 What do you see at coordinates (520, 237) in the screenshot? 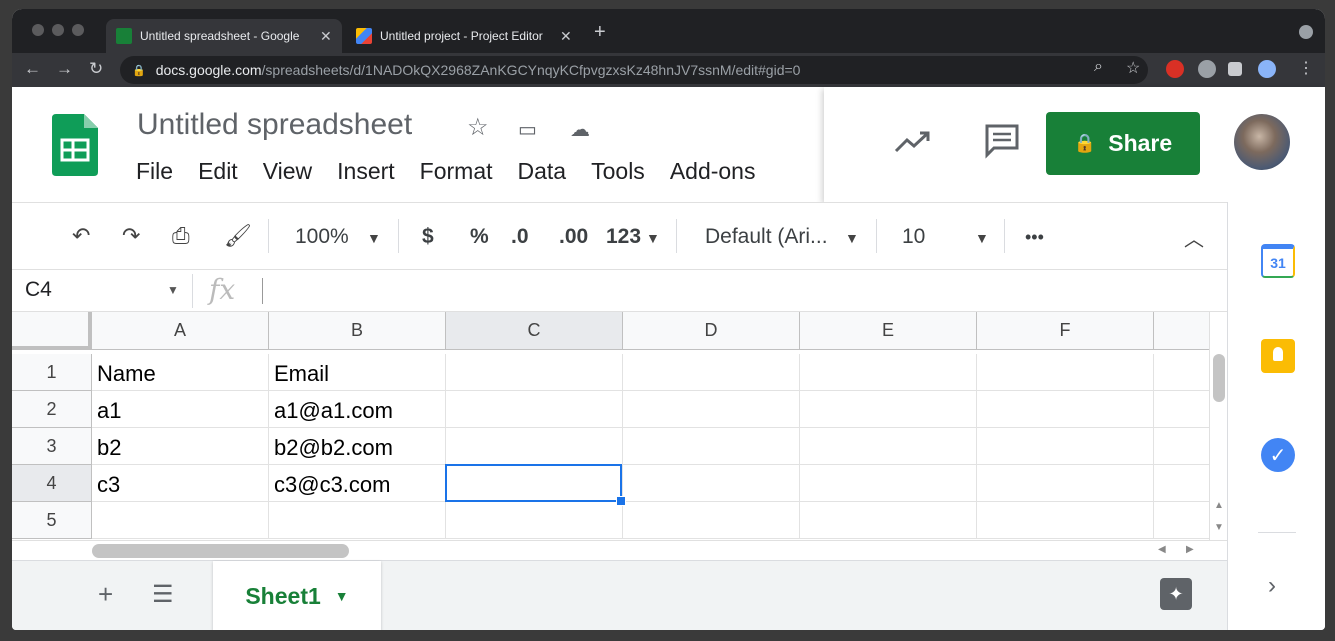
I see `decrease-decimal-button: .0` at bounding box center [520, 237].